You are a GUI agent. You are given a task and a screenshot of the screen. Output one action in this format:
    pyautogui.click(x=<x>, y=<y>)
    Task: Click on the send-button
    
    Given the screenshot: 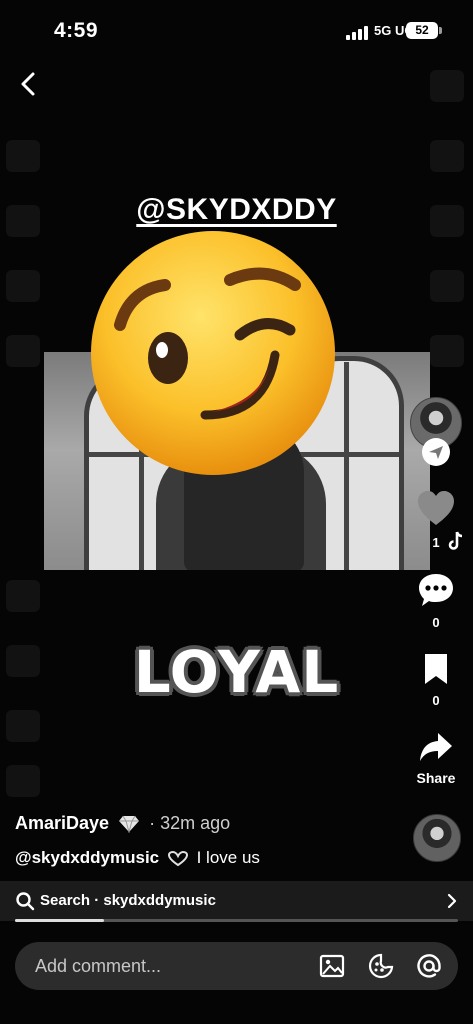 What is the action you would take?
    pyautogui.click(x=436, y=452)
    